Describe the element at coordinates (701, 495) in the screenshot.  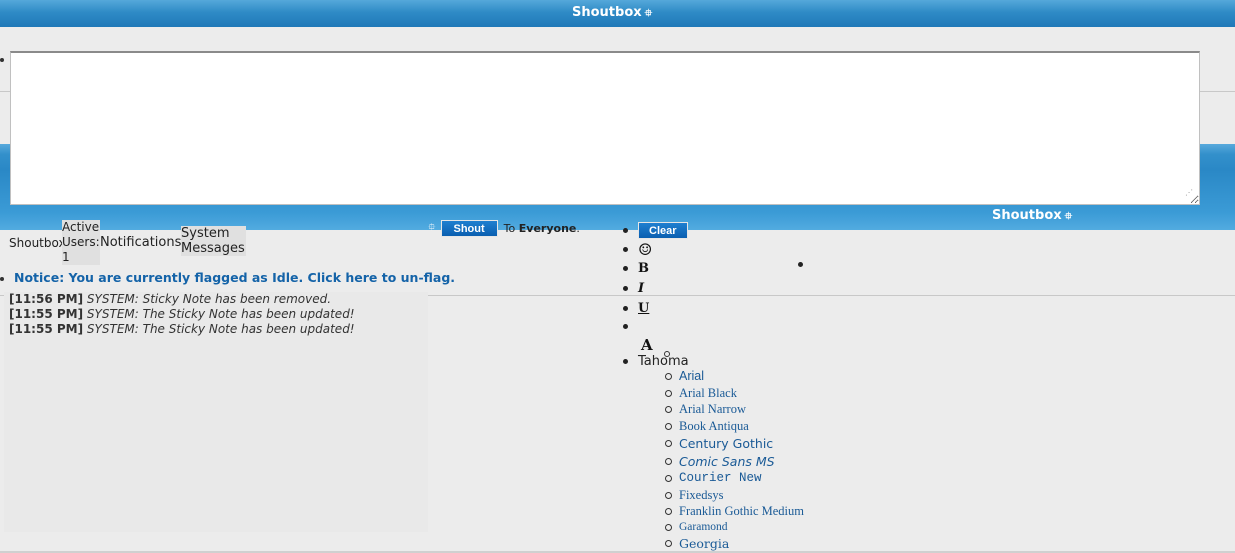
I see `font-option-label: Fixedsys` at that location.